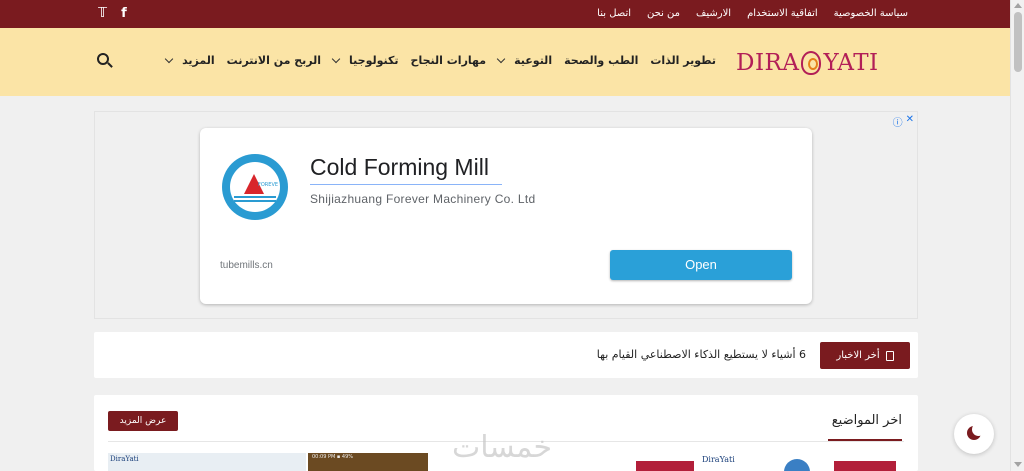 The height and width of the screenshot is (471, 1024). I want to click on logo-text-left: DIRA, so click(768, 63).